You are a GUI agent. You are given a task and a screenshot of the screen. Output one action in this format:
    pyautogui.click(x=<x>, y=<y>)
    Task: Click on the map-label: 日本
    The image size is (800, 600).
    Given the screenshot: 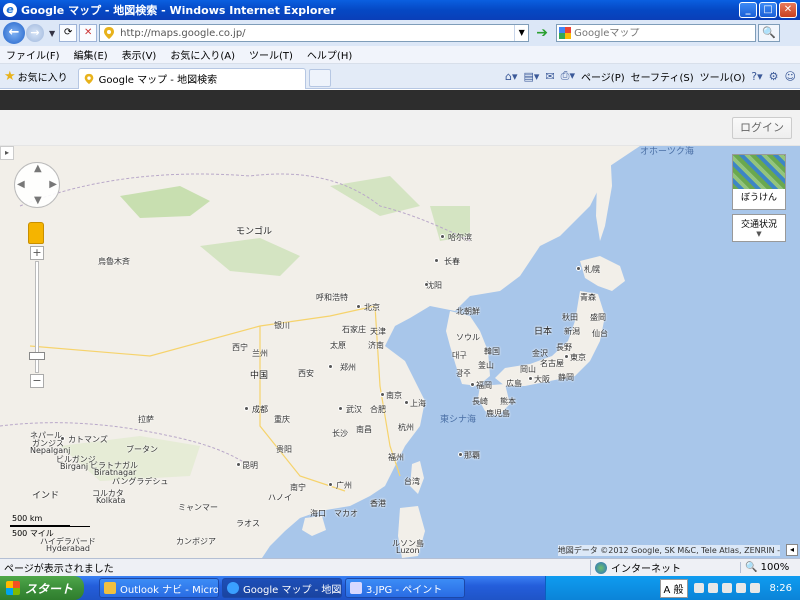 What is the action you would take?
    pyautogui.click(x=543, y=332)
    